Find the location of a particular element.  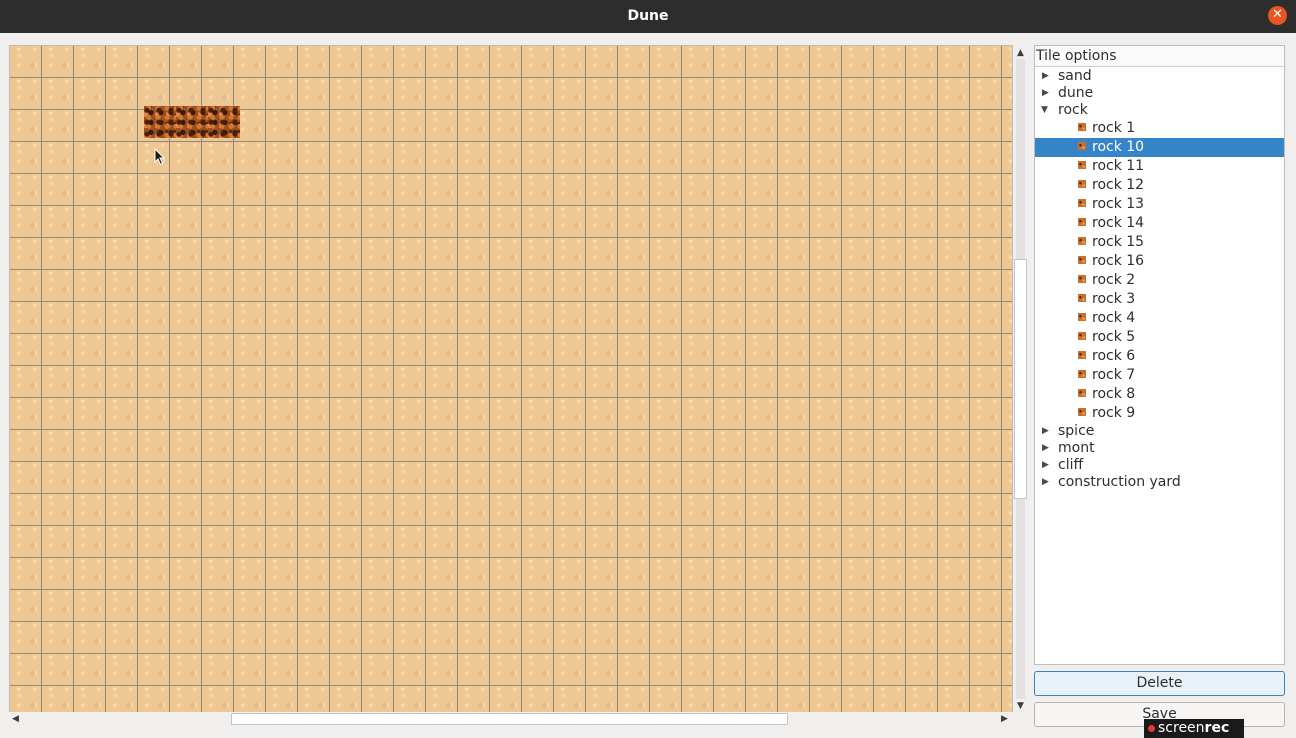

tree-item-rock-5: rock 5 is located at coordinates (1113, 337).